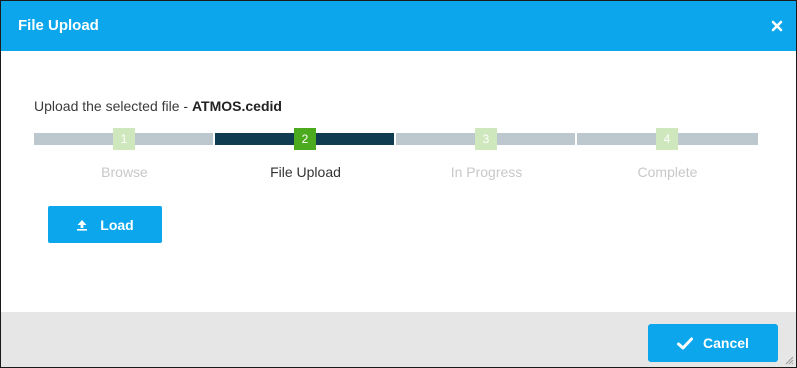  I want to click on close-icon, so click(777, 26).